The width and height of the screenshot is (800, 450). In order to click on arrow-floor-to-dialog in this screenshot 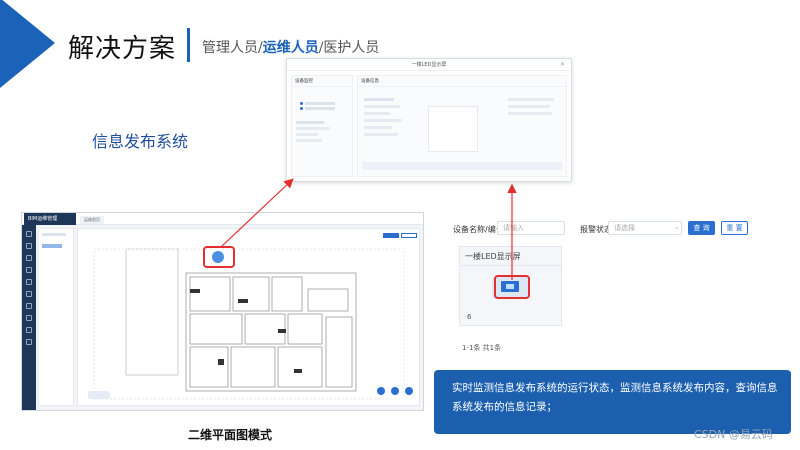, I will do `click(257, 212)`.